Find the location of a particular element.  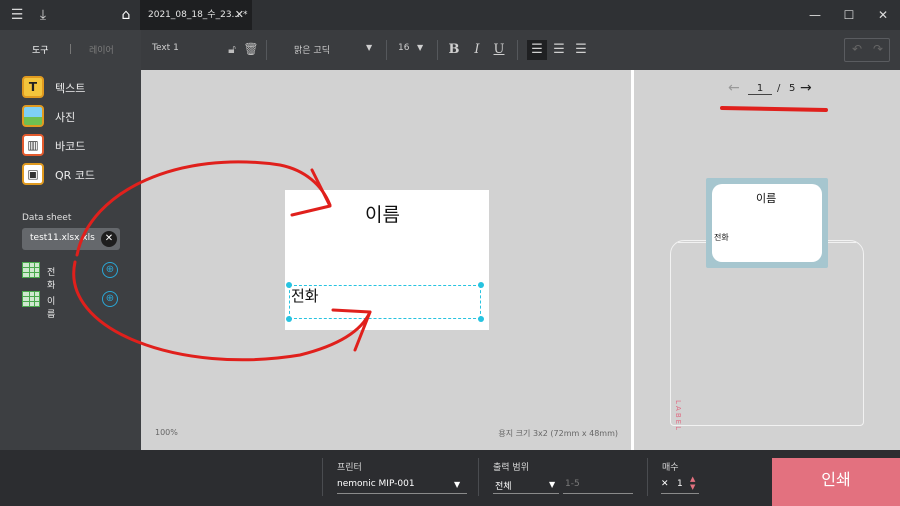

label-paper: 이름 전화 is located at coordinates (387, 260).